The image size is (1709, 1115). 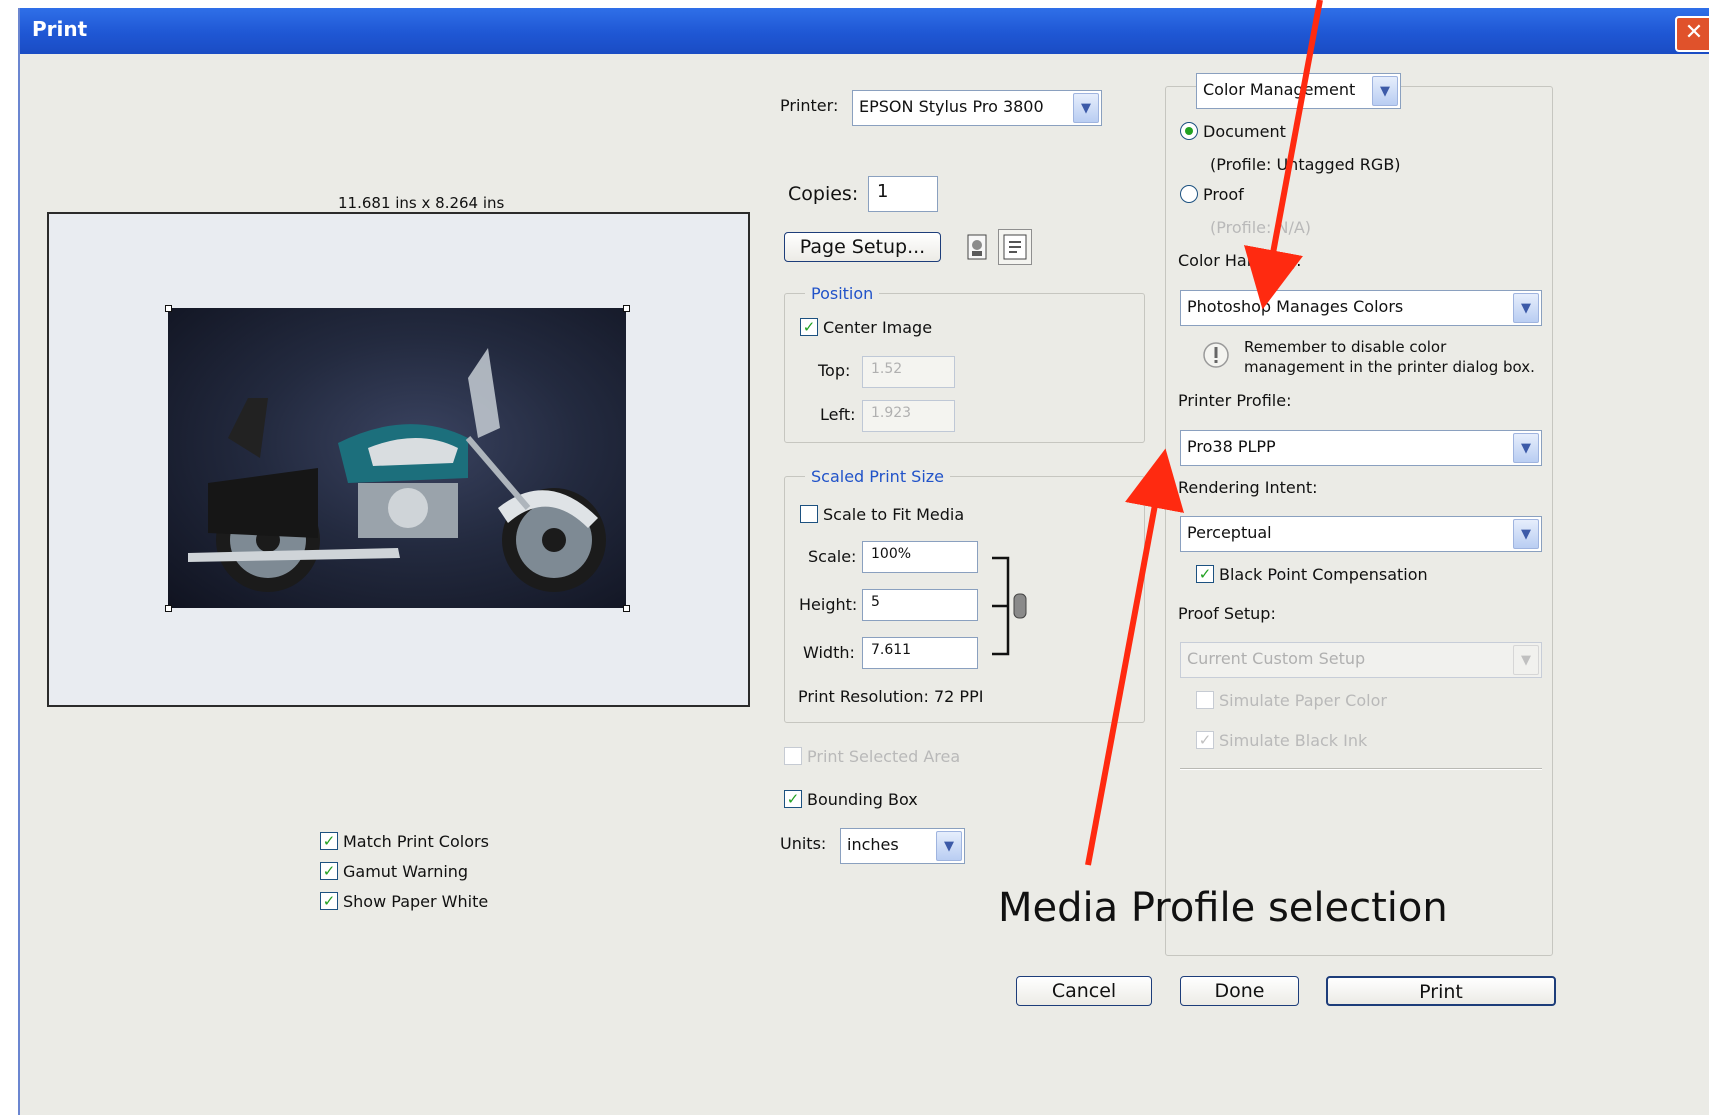 I want to click on annotation-label: Media Profile selection, so click(x=1223, y=908).